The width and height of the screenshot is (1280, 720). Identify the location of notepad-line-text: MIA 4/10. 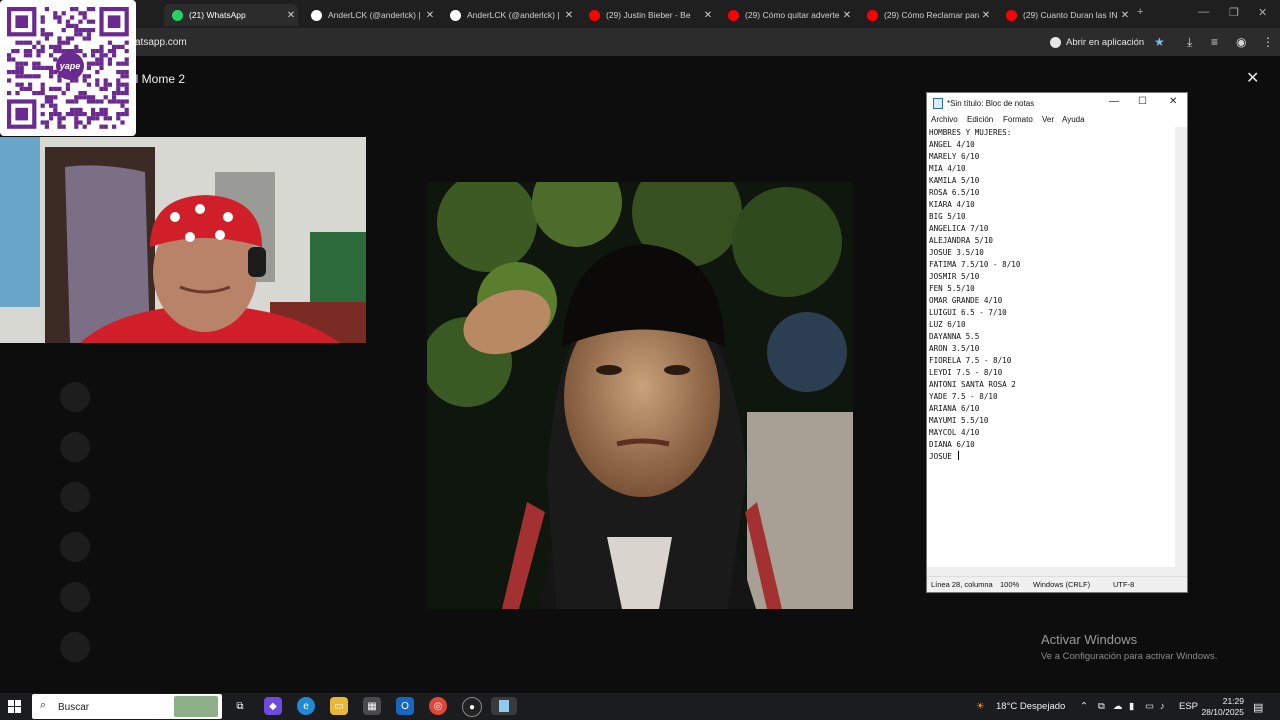
(947, 168).